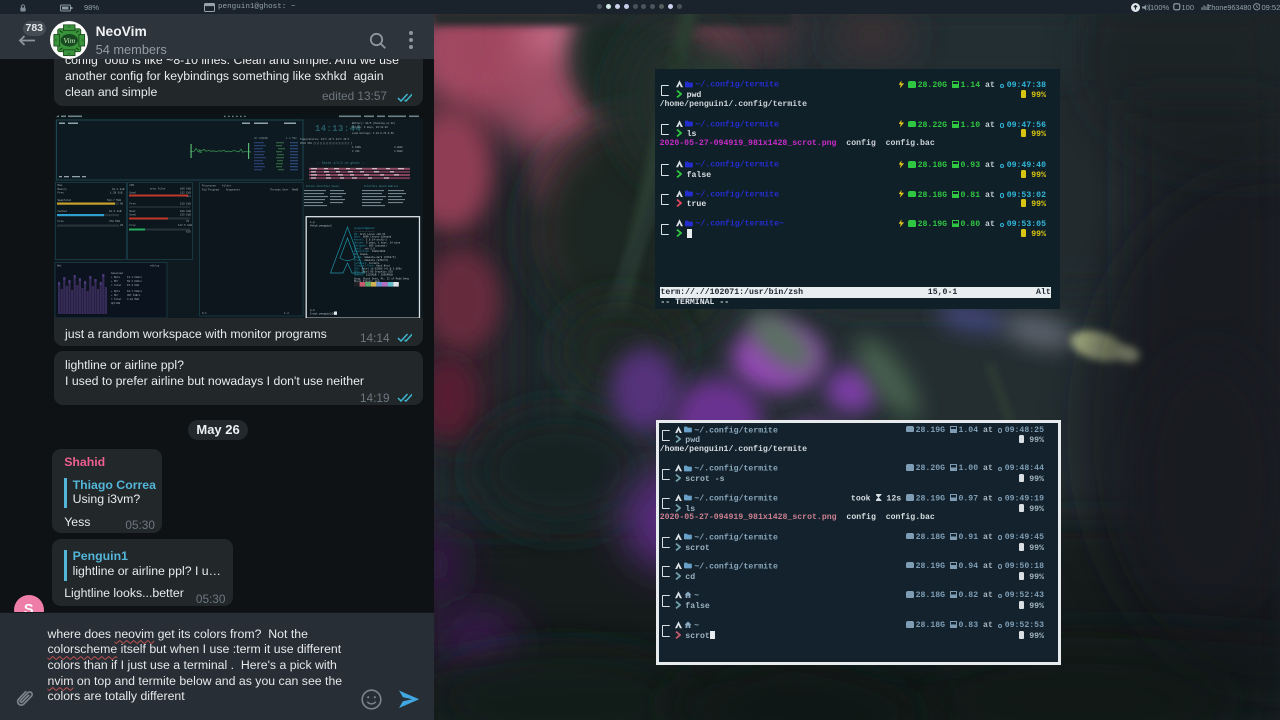 This screenshot has height=720, width=1280. I want to click on svg-text: Mem, so click(59, 185).